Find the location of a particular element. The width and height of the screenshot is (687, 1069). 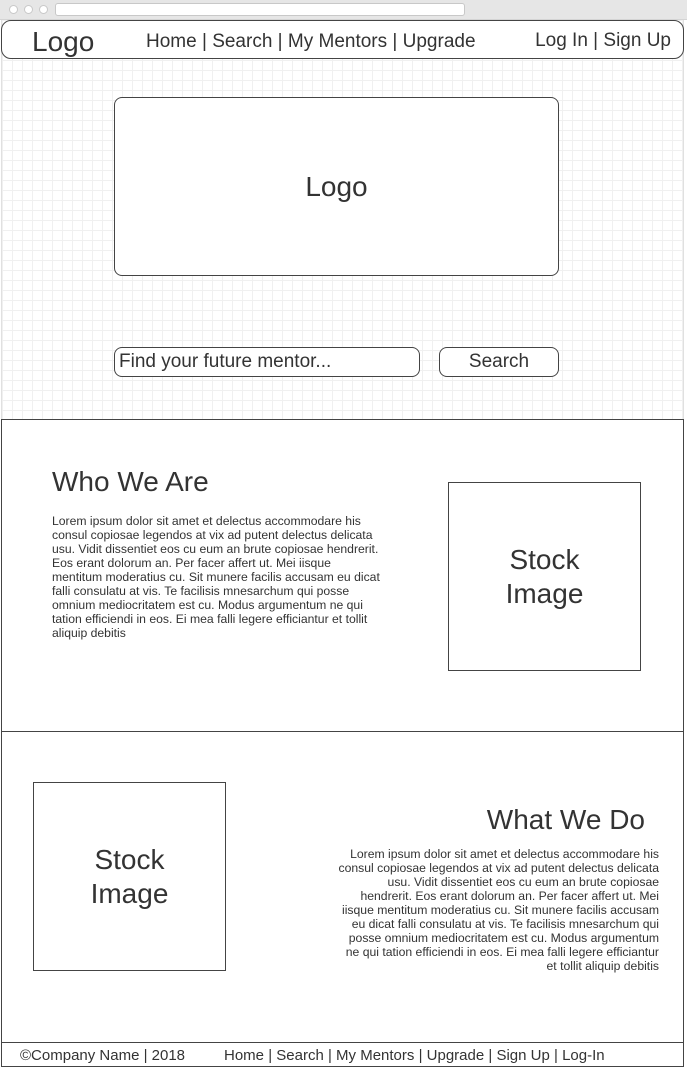

main-nav: Home | Search | My Mentors | Upgrade is located at coordinates (311, 42).